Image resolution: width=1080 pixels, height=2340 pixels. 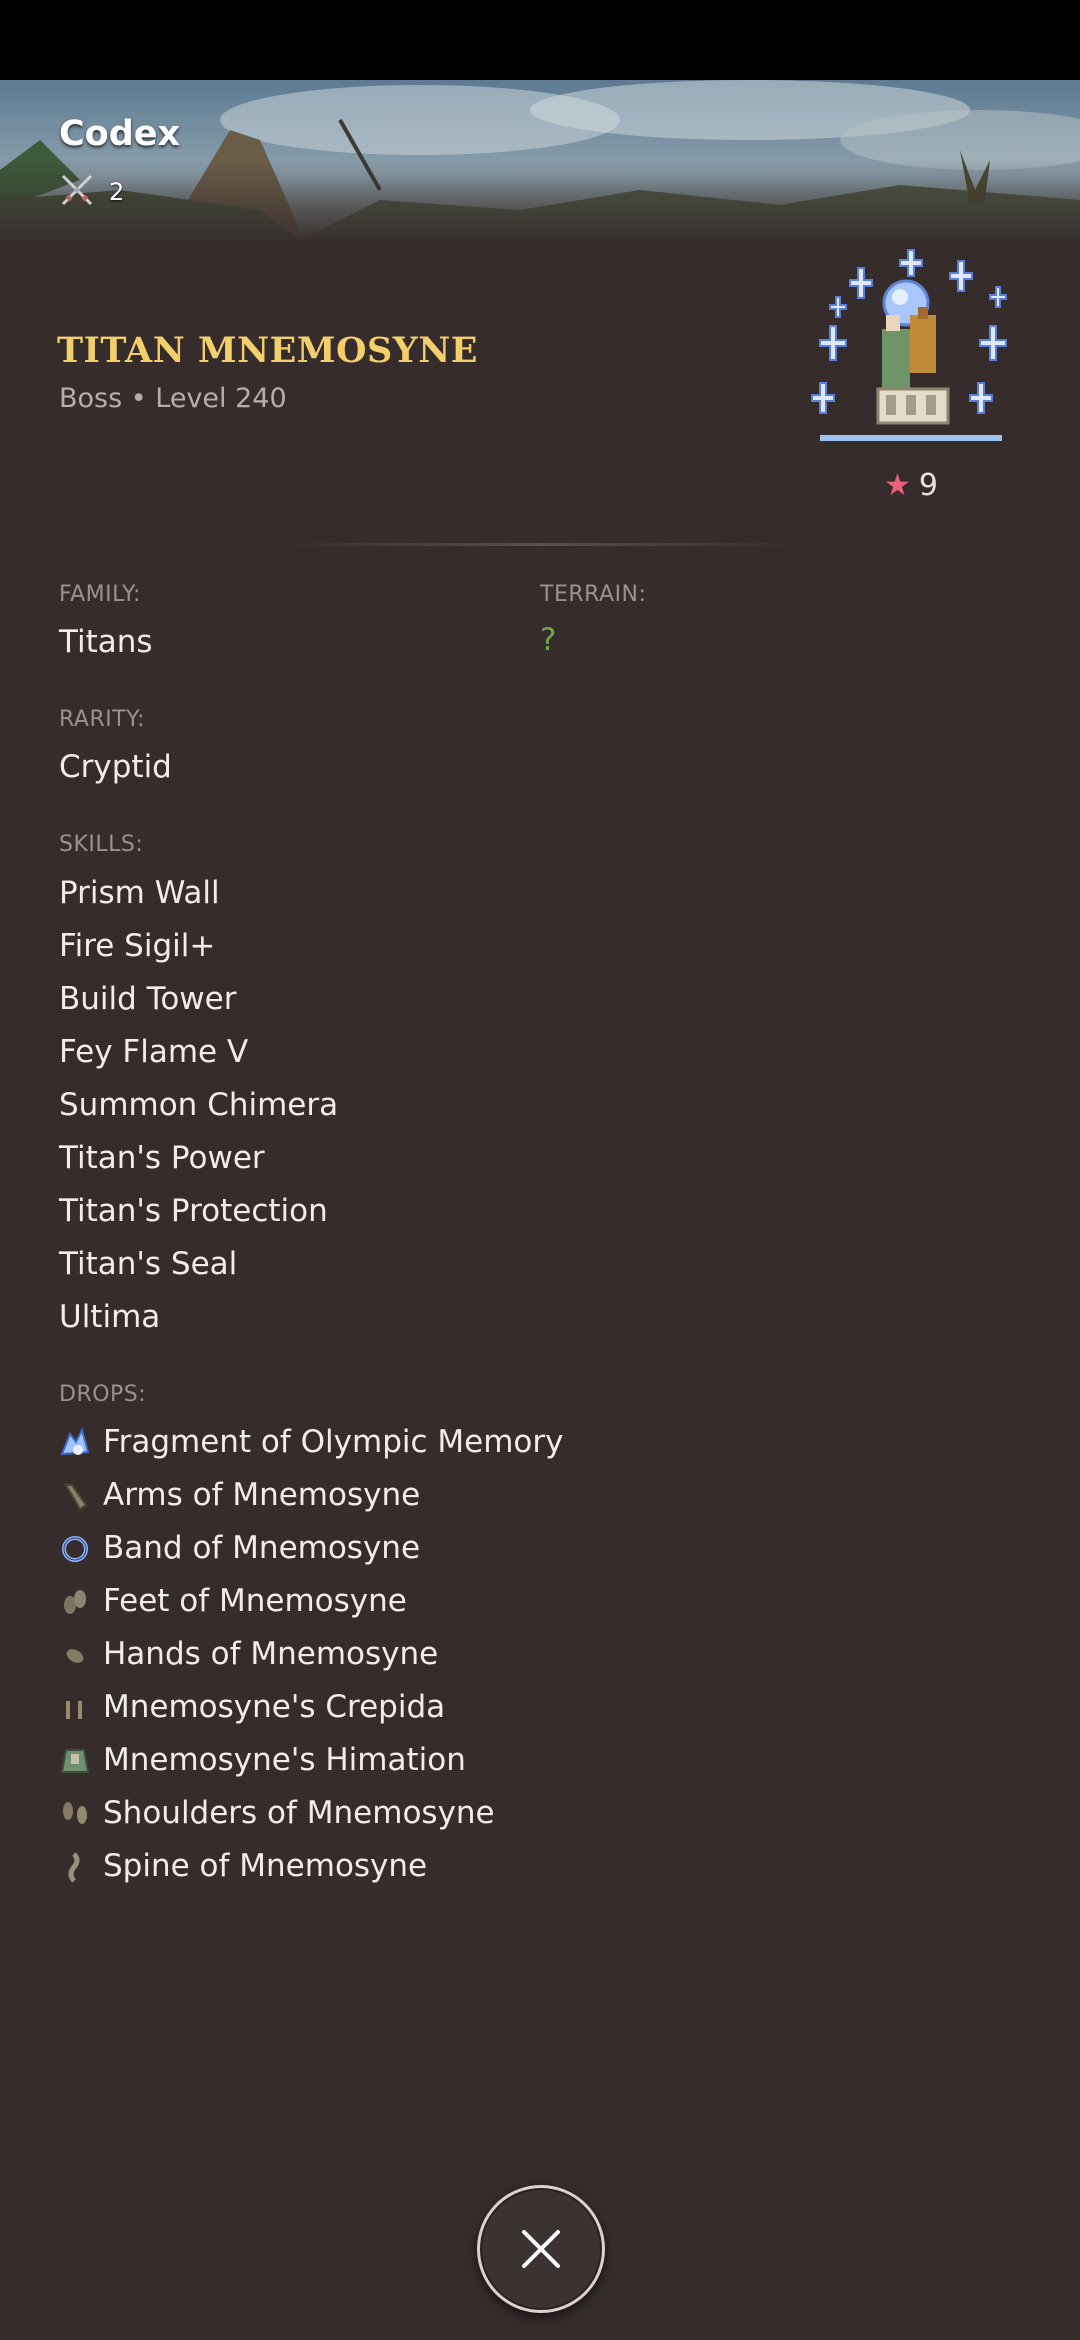 I want to click on ring-icon, so click(x=75, y=1549).